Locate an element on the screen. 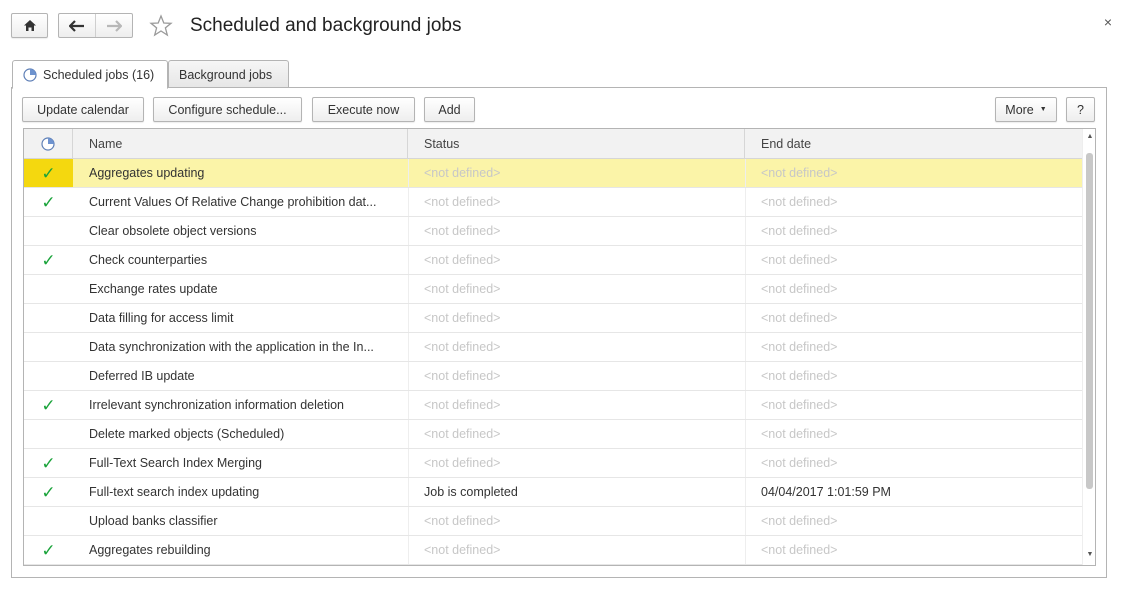 Image resolution: width=1126 pixels, height=590 pixels. execute-now-button: Execute now is located at coordinates (363, 109).